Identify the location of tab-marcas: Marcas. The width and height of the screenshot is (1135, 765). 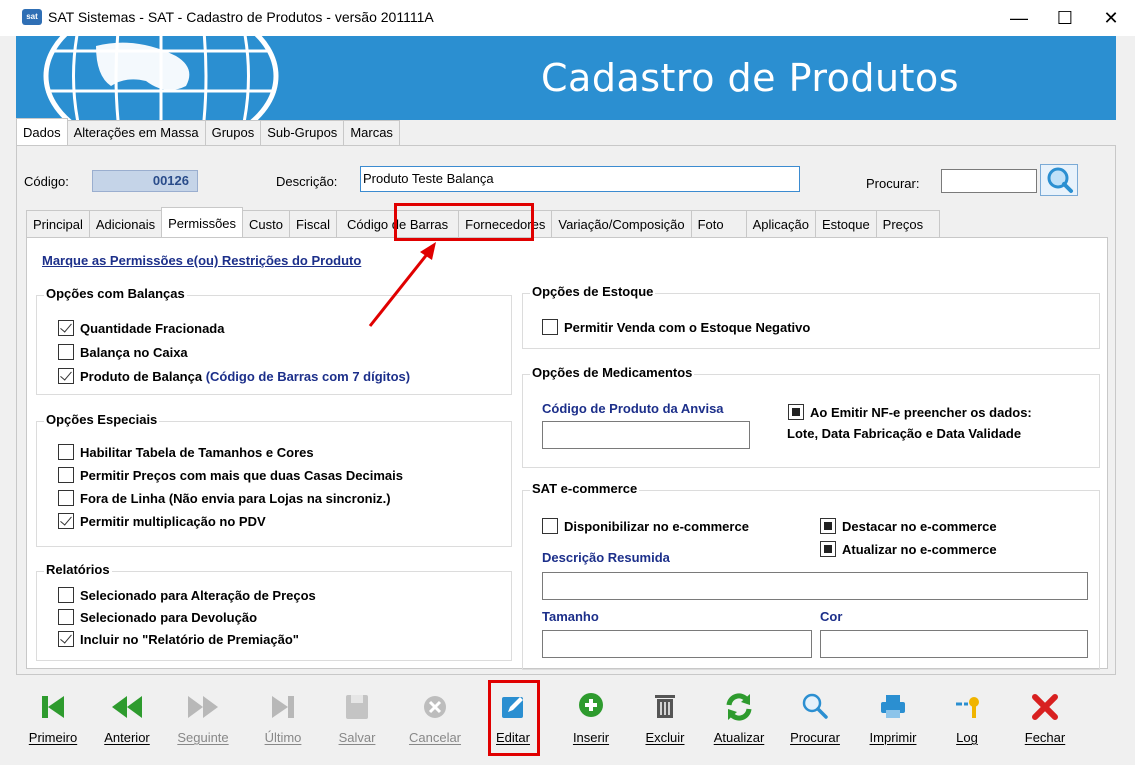
(371, 132).